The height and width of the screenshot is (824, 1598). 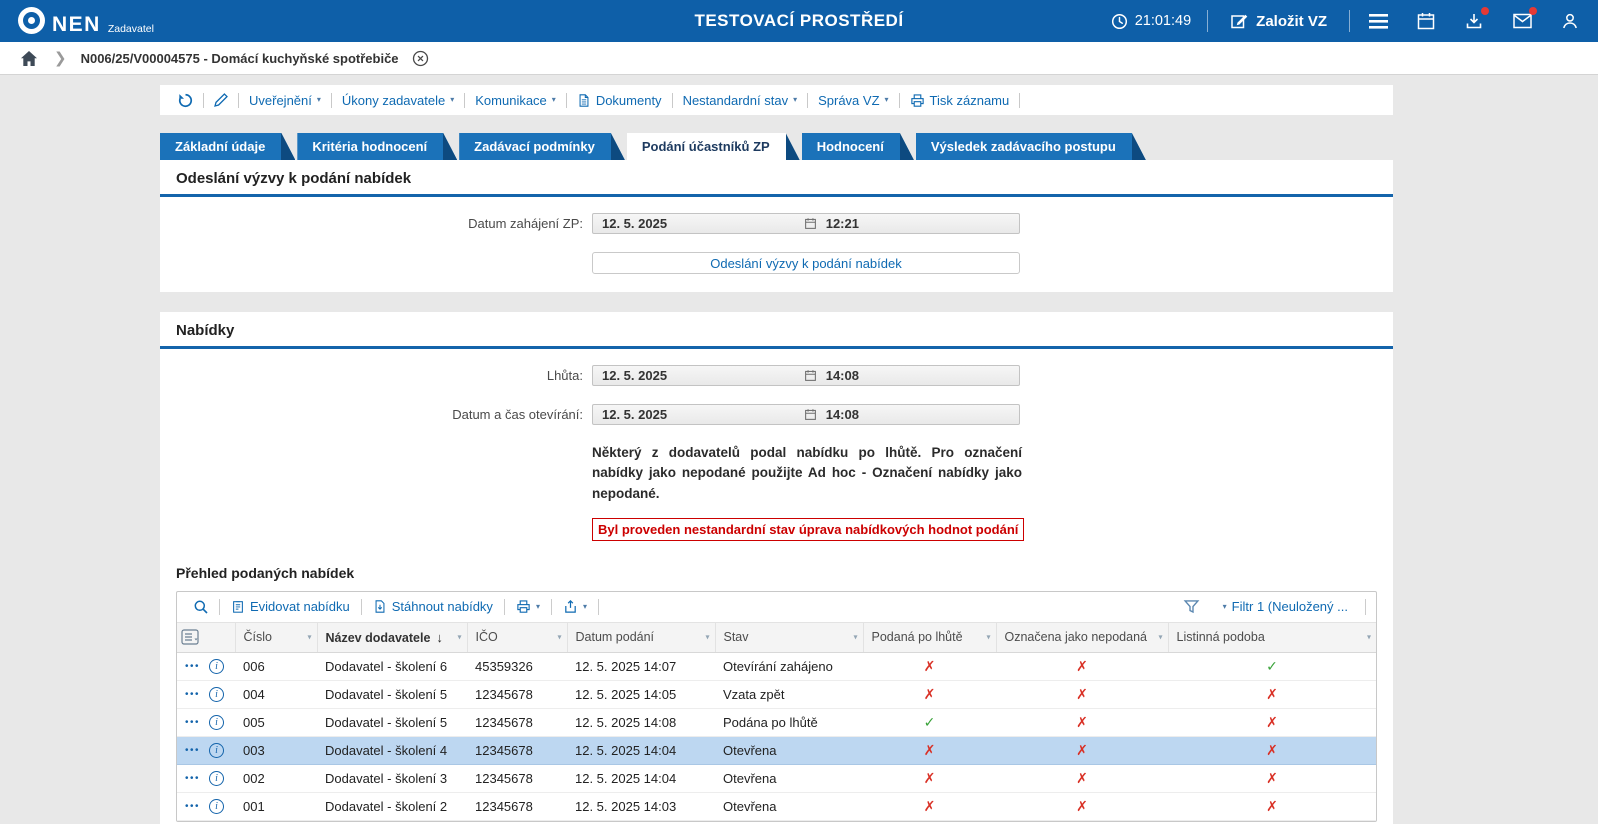 What do you see at coordinates (1278, 21) in the screenshot?
I see `create-vz-button: Založit VZ` at bounding box center [1278, 21].